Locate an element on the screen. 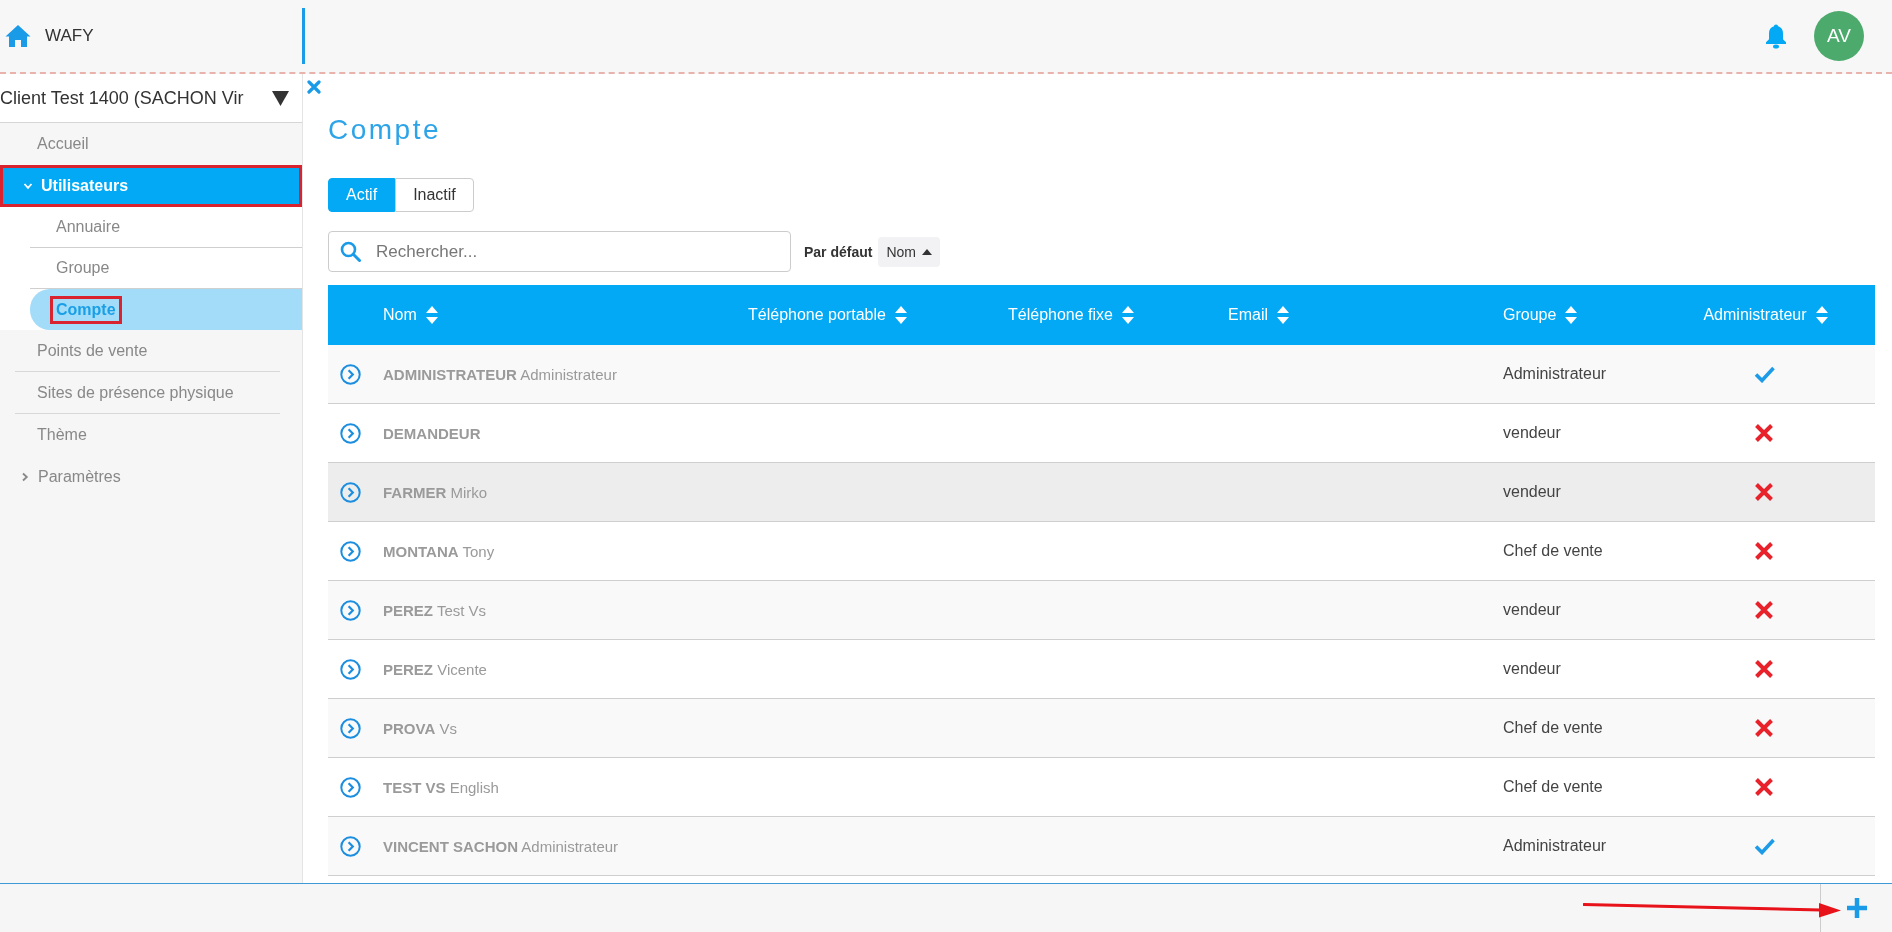 This screenshot has width=1892, height=932. sidebar-item: Paramètres is located at coordinates (151, 477).